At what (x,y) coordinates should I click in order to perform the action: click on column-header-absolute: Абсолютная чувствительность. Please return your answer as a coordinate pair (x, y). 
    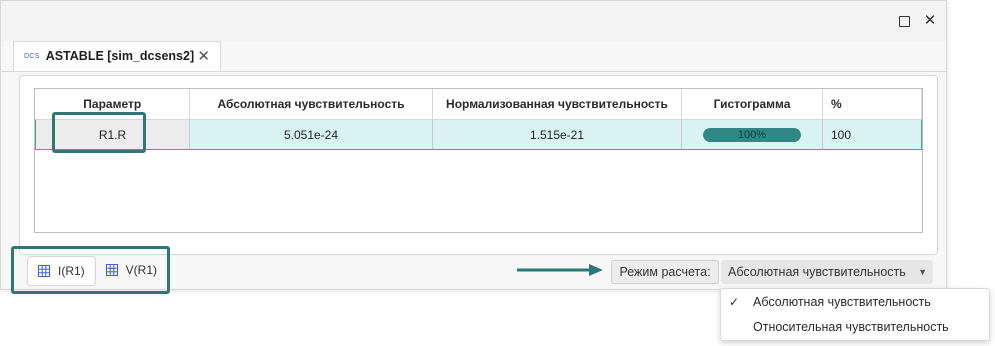
    Looking at the image, I should click on (311, 104).